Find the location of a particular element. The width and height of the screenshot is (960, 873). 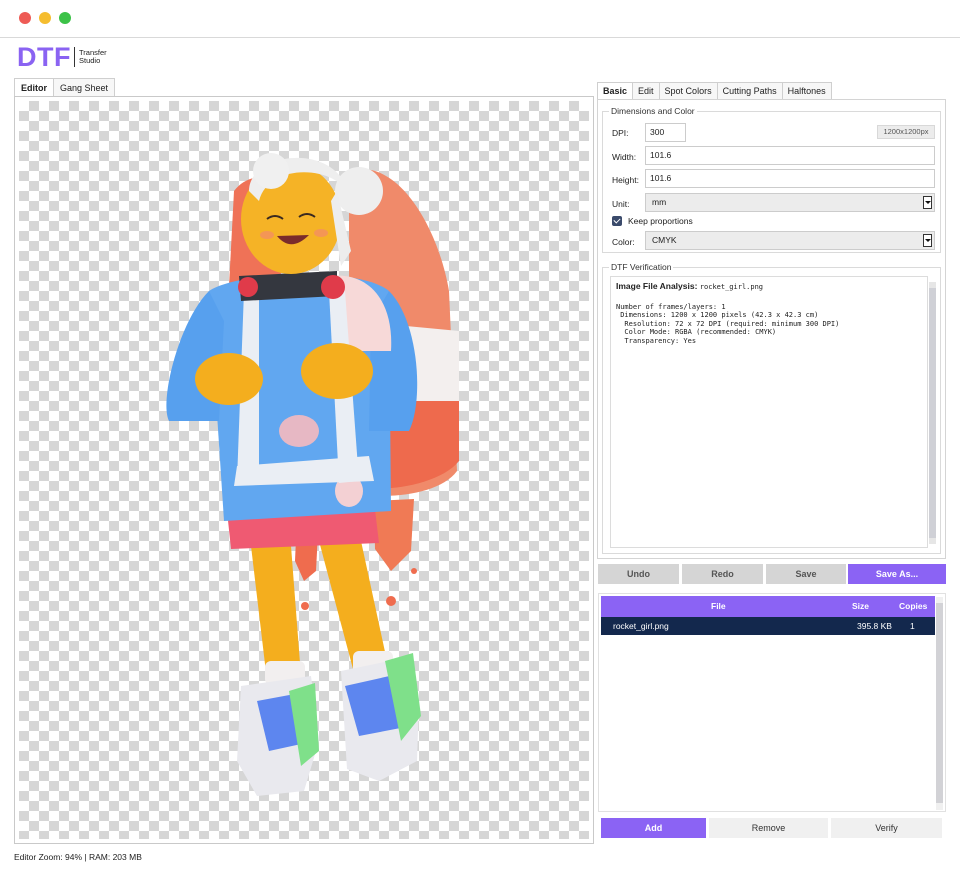

column-header-copies: Copies is located at coordinates (913, 606).